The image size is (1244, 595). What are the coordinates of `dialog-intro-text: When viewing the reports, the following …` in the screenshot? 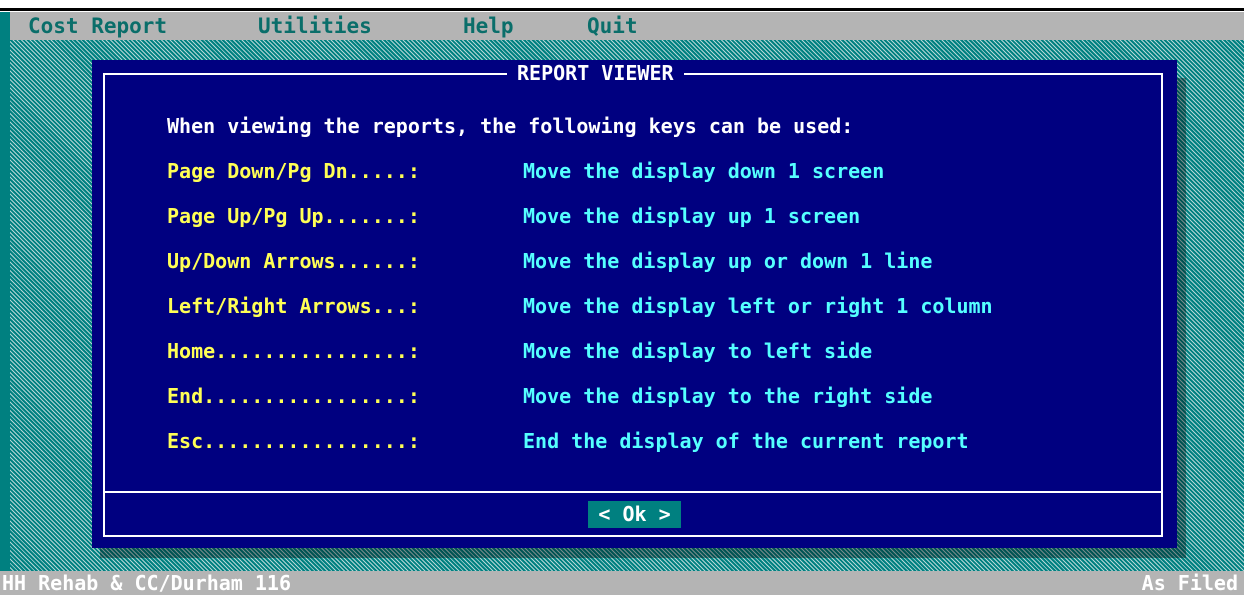 It's located at (510, 126).